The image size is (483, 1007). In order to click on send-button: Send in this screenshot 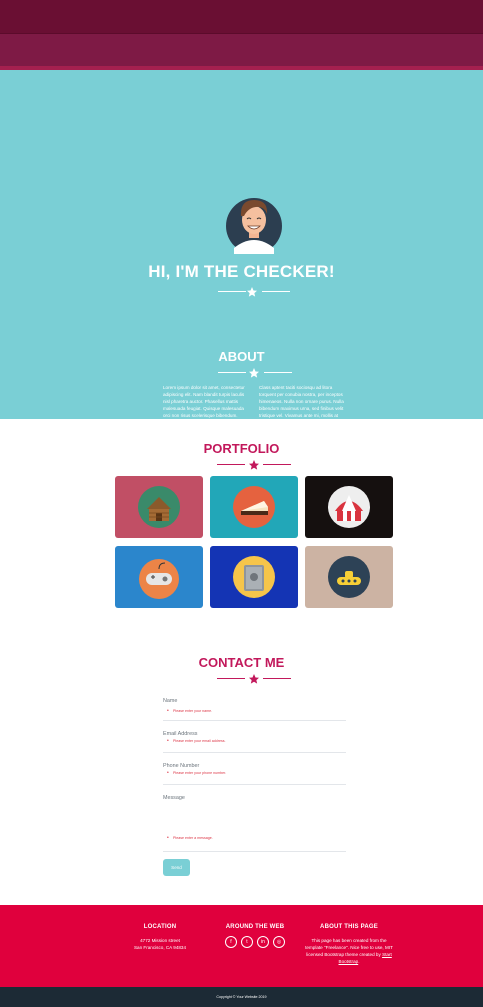, I will do `click(176, 867)`.